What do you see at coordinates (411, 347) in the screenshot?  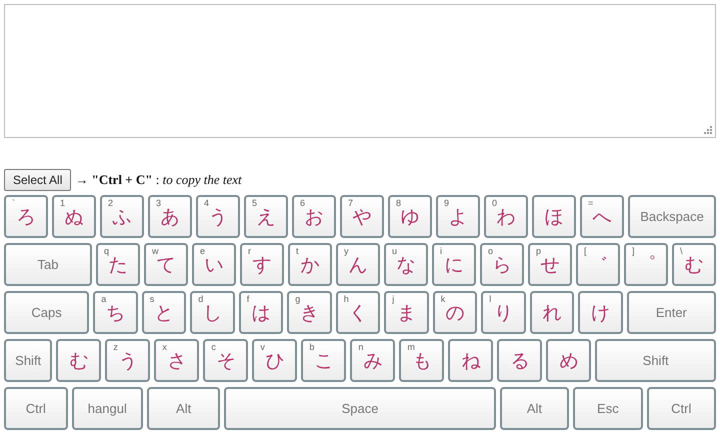 I see `key-hint: m` at bounding box center [411, 347].